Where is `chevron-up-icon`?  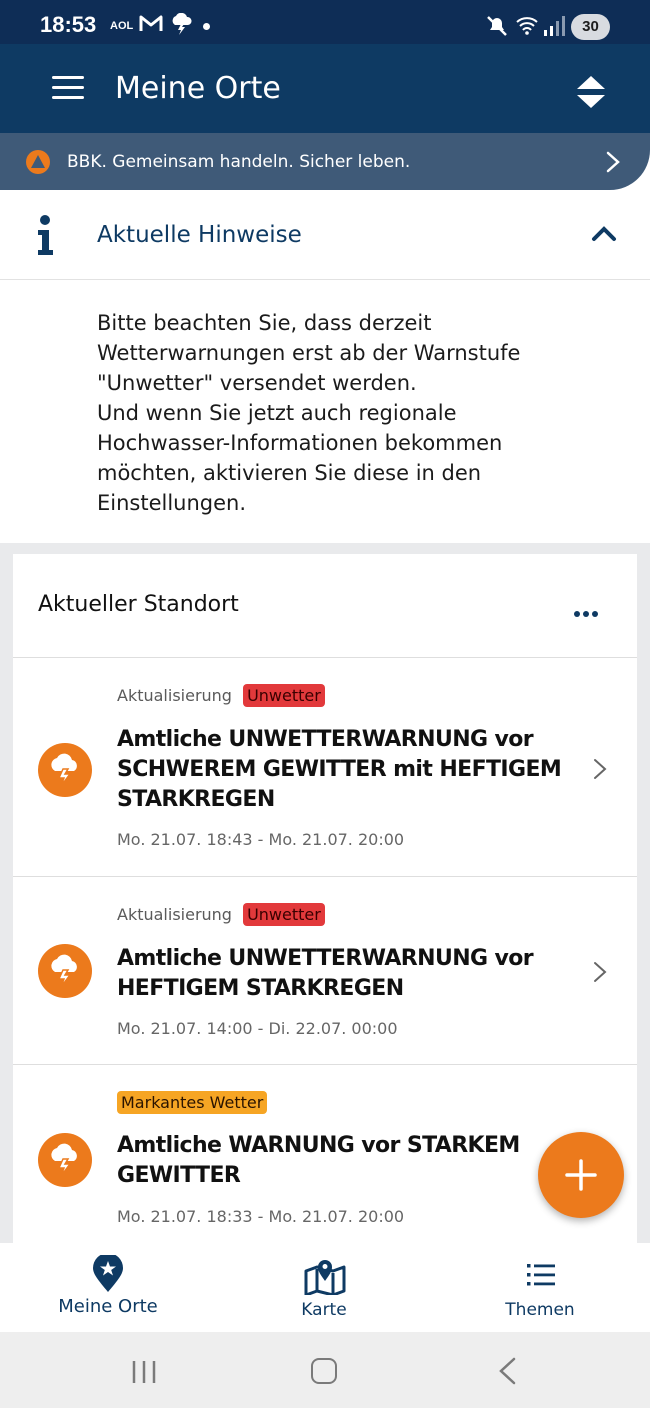 chevron-up-icon is located at coordinates (604, 234).